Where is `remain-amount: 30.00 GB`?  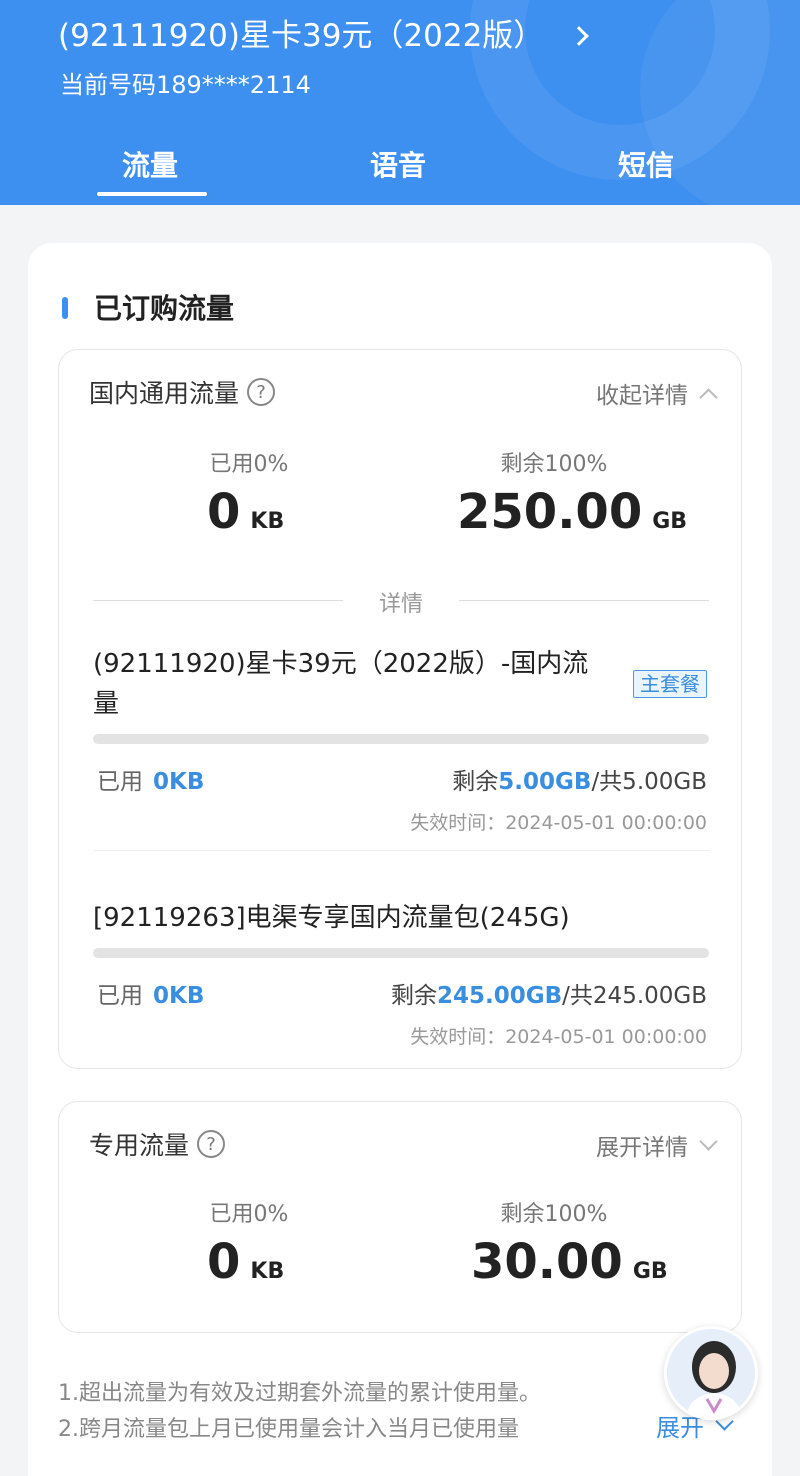 remain-amount: 30.00 GB is located at coordinates (569, 1262).